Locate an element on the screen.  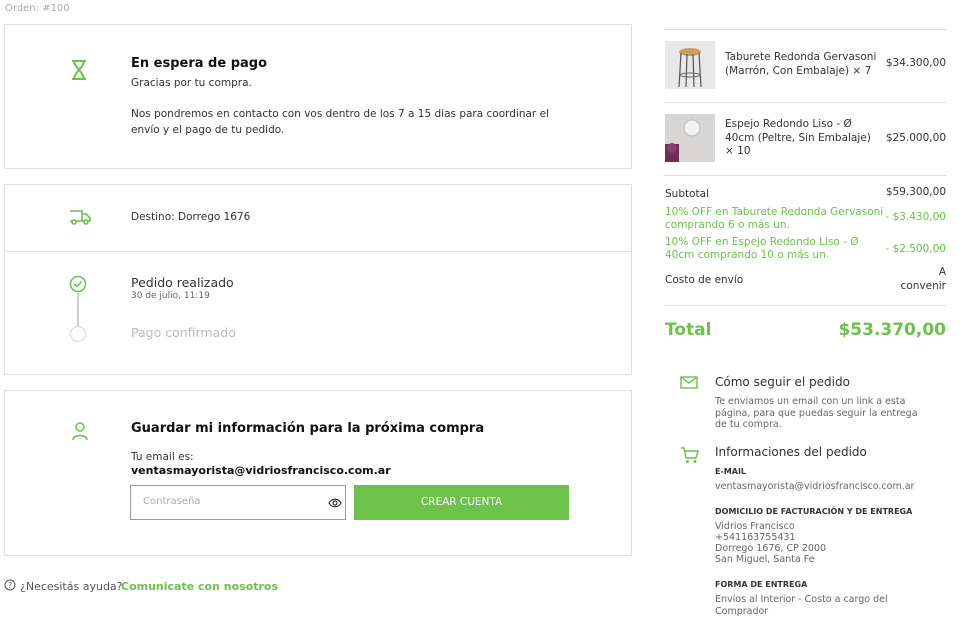
subtotal-value: $59.300,00 is located at coordinates (915, 192).